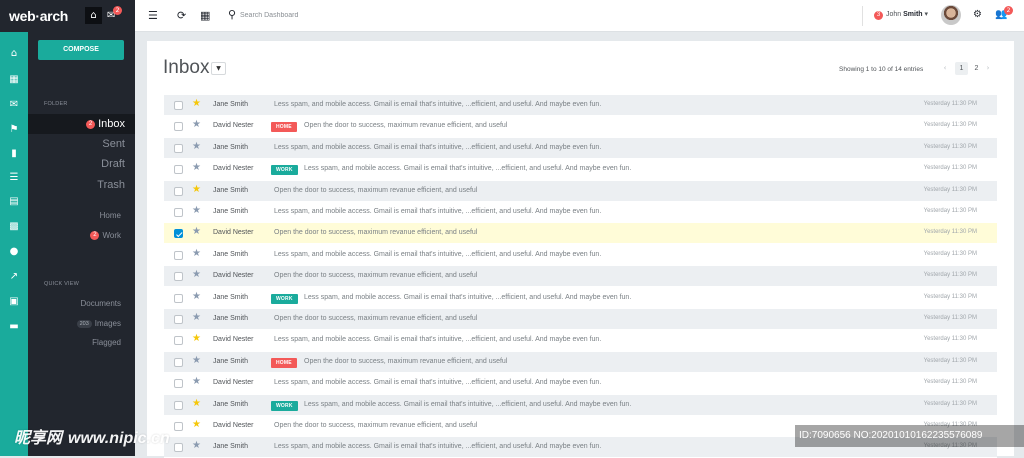 The height and width of the screenshot is (458, 1024). Describe the element at coordinates (14, 302) in the screenshot. I see `gift-icon: ▣` at that location.